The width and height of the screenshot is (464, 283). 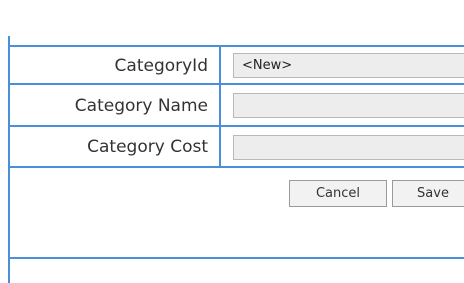 I want to click on form-row-category-cost: Category Cost, so click(x=237, y=147).